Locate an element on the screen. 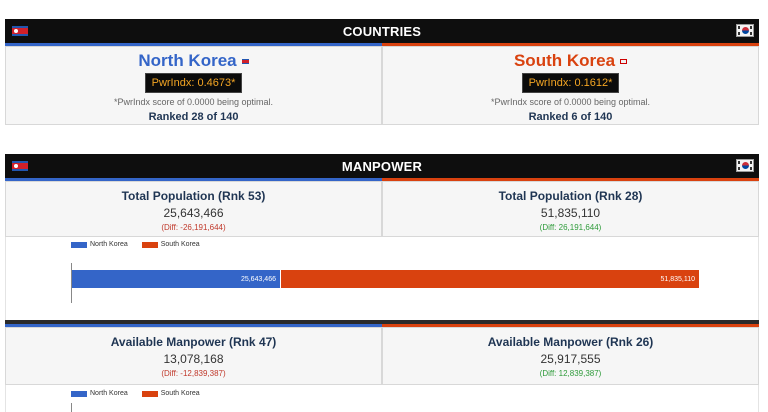 This screenshot has width=768, height=412. north-korea-rank: Ranked 28 of 140 is located at coordinates (193, 117).